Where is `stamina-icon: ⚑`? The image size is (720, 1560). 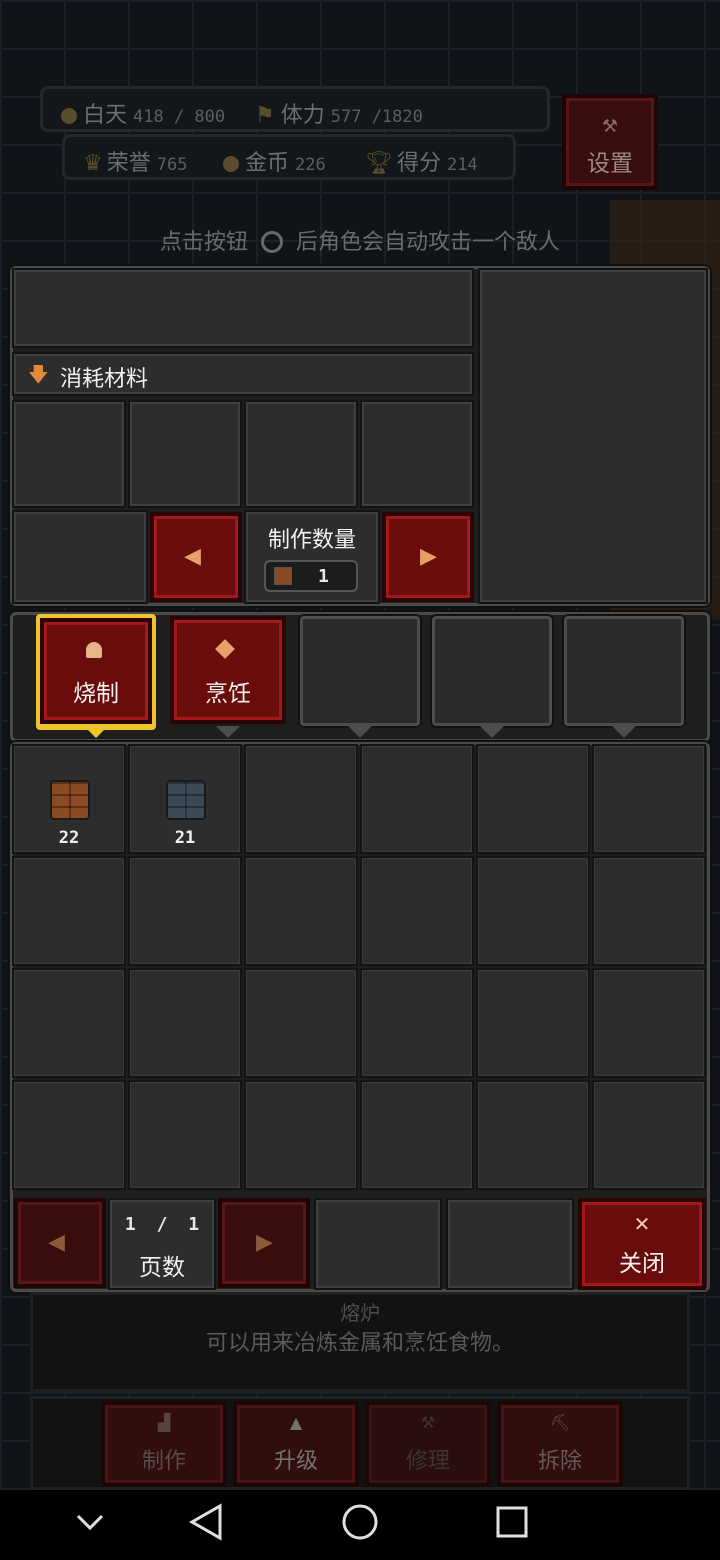 stamina-icon: ⚑ is located at coordinates (265, 115).